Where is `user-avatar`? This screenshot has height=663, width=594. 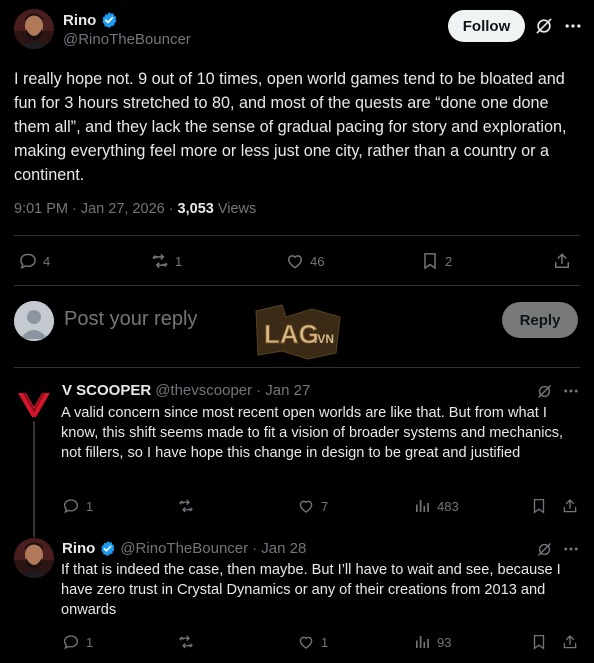
user-avatar is located at coordinates (34, 321).